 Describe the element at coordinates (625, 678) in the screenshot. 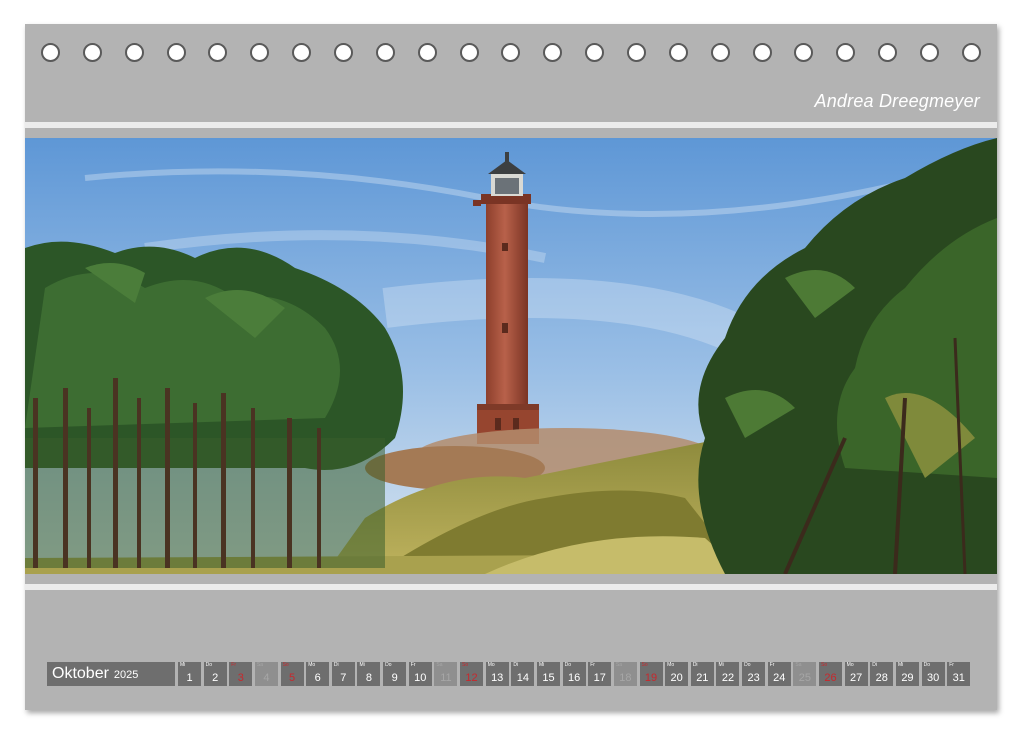

I see `day-number: 18` at that location.